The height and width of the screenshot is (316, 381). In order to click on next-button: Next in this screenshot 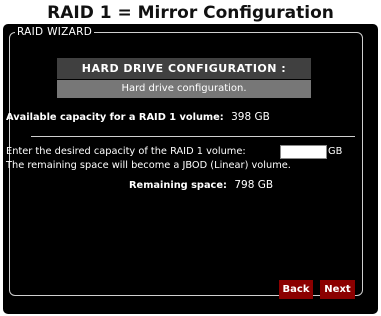, I will do `click(337, 289)`.